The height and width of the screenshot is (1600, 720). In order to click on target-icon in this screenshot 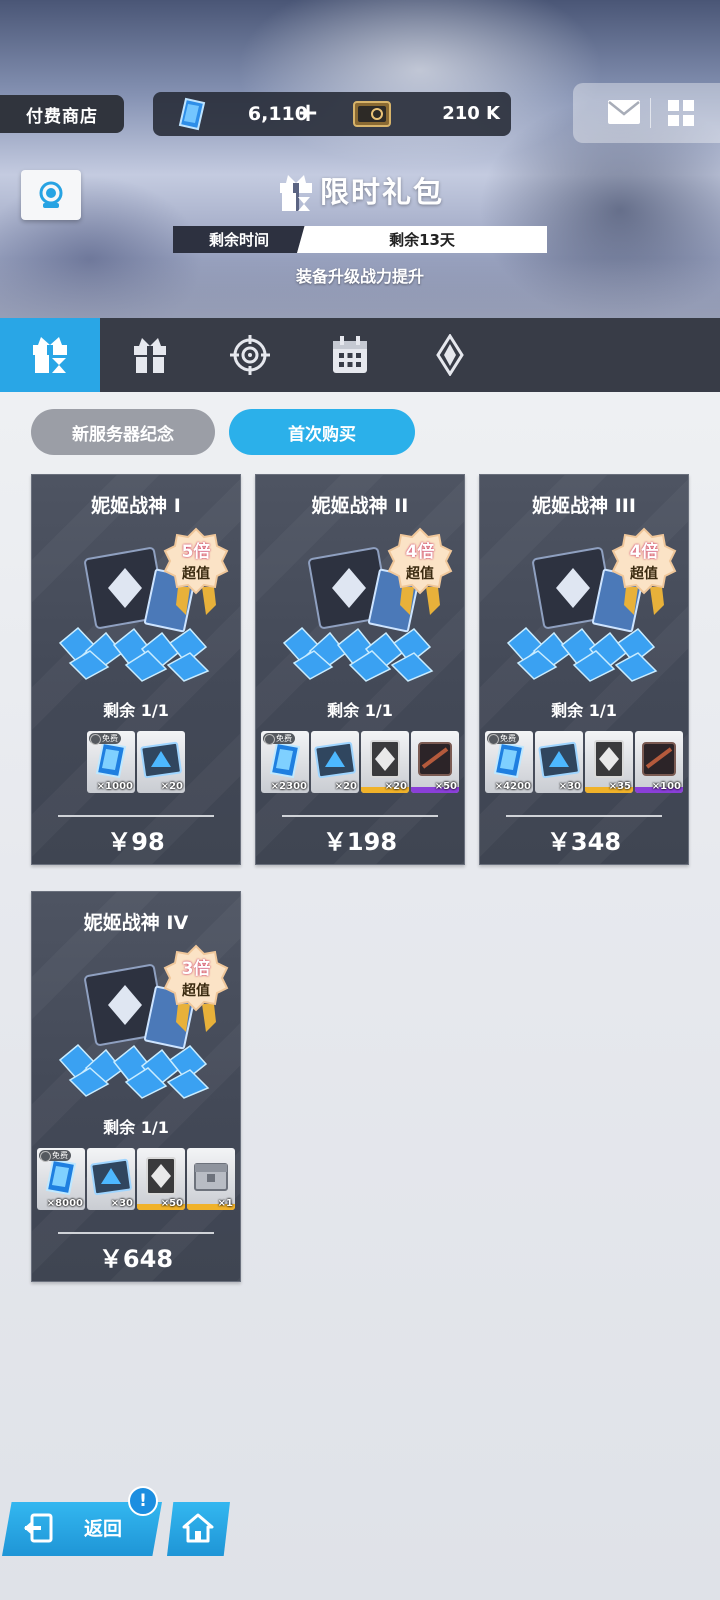, I will do `click(250, 355)`.